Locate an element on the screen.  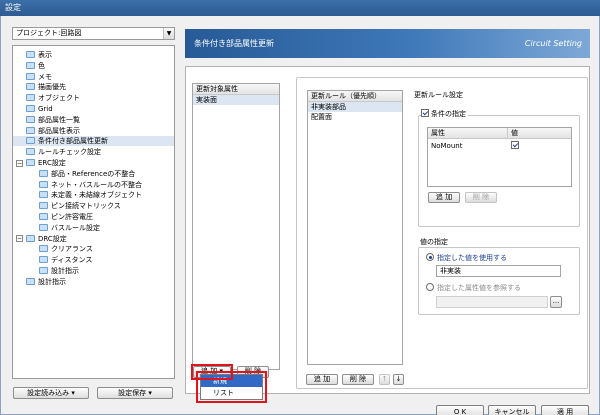
value-group-title: 値の指定 is located at coordinates (434, 242).